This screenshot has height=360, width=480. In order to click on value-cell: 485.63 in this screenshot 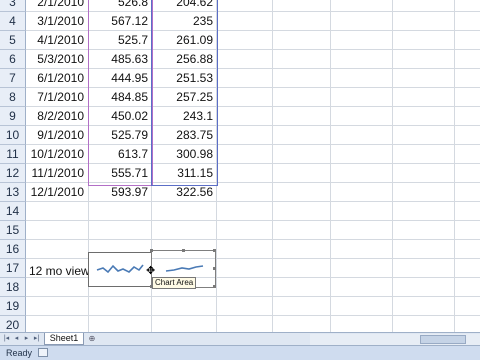, I will do `click(118, 59)`.